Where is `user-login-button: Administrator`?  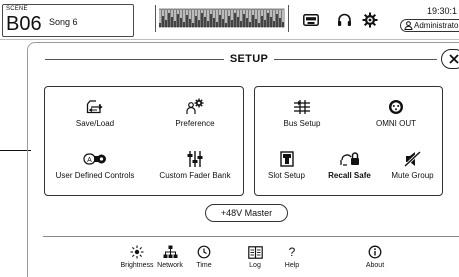
user-login-button: Administrator is located at coordinates (429, 25).